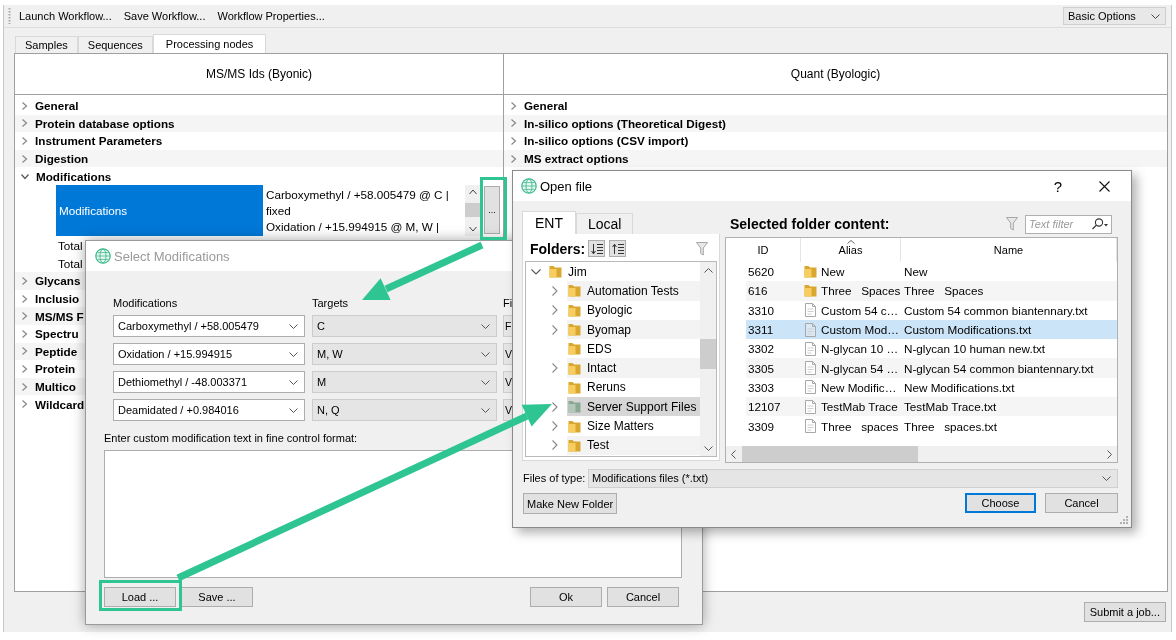 This screenshot has height=640, width=1176. I want to click on folder-item: Byologic, so click(633, 310).